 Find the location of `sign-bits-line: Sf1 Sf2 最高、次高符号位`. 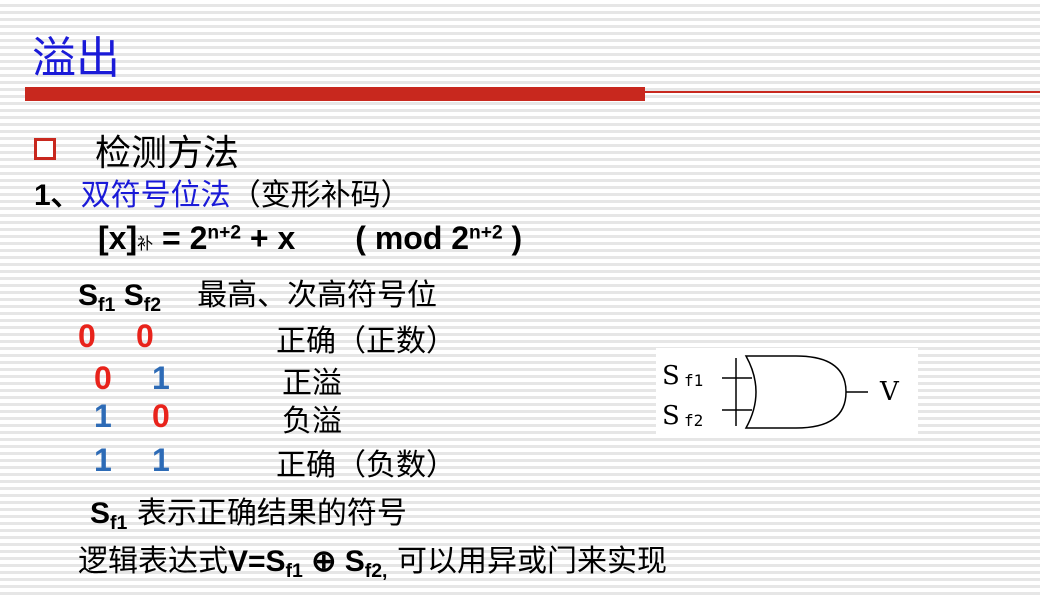

sign-bits-line: Sf1 Sf2 最高、次高符号位 is located at coordinates (257, 293).